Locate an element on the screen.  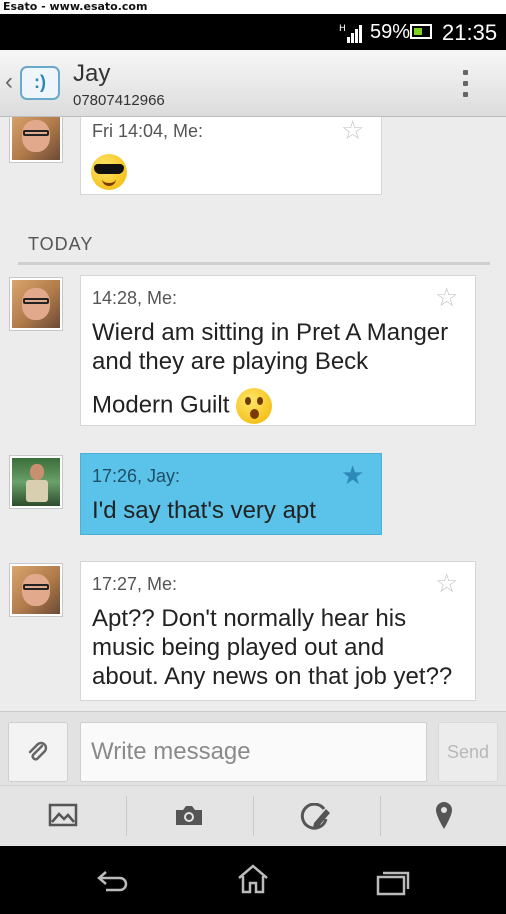
back-icon is located at coordinates (113, 881).